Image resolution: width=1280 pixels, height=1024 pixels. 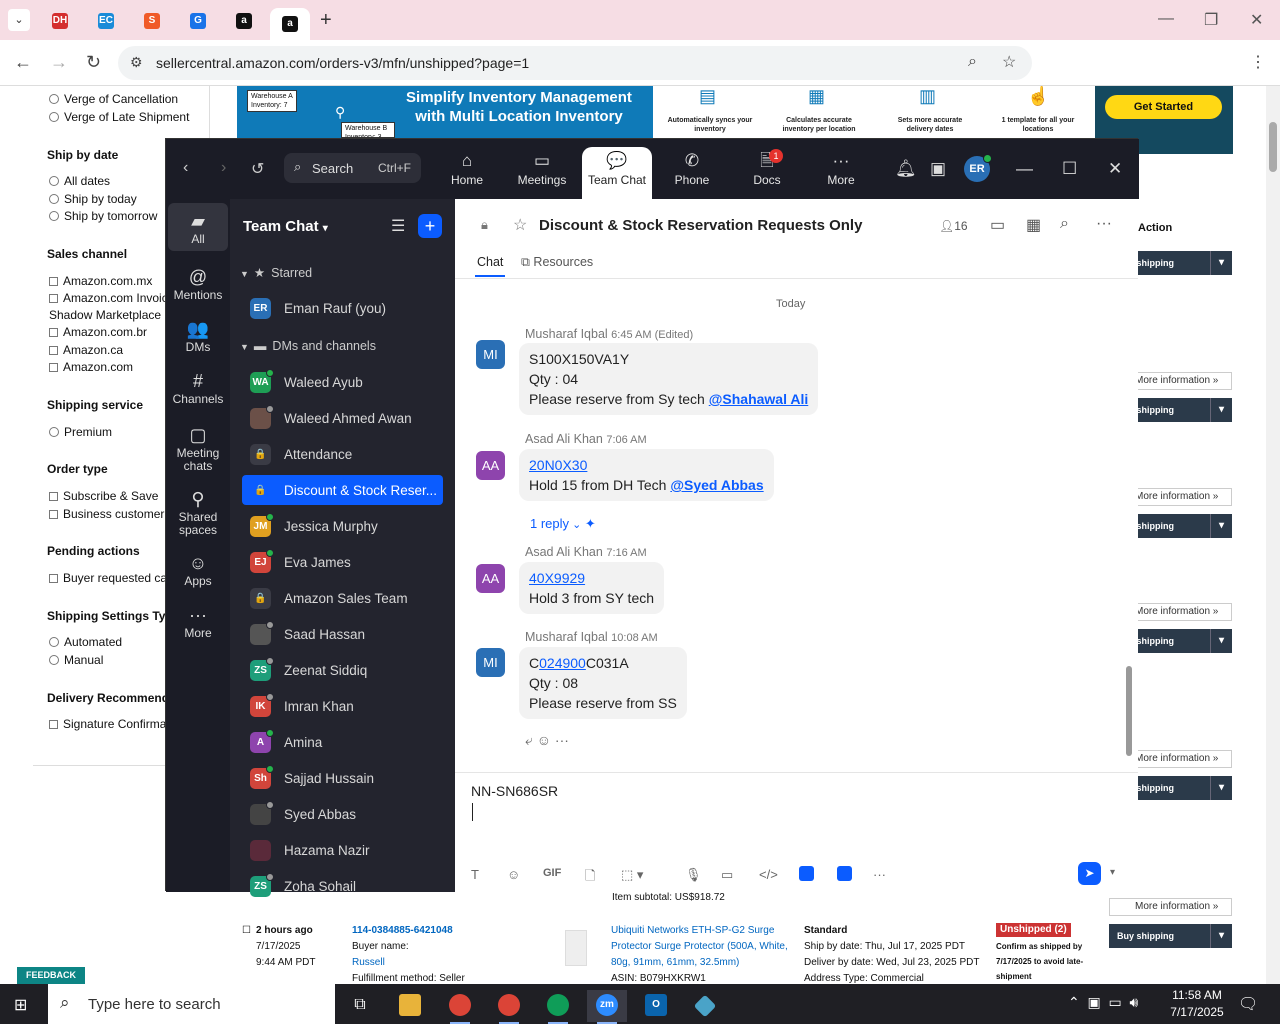 What do you see at coordinates (191, 1004) in the screenshot?
I see `taskbar-search: ⌕ Type here to search` at bounding box center [191, 1004].